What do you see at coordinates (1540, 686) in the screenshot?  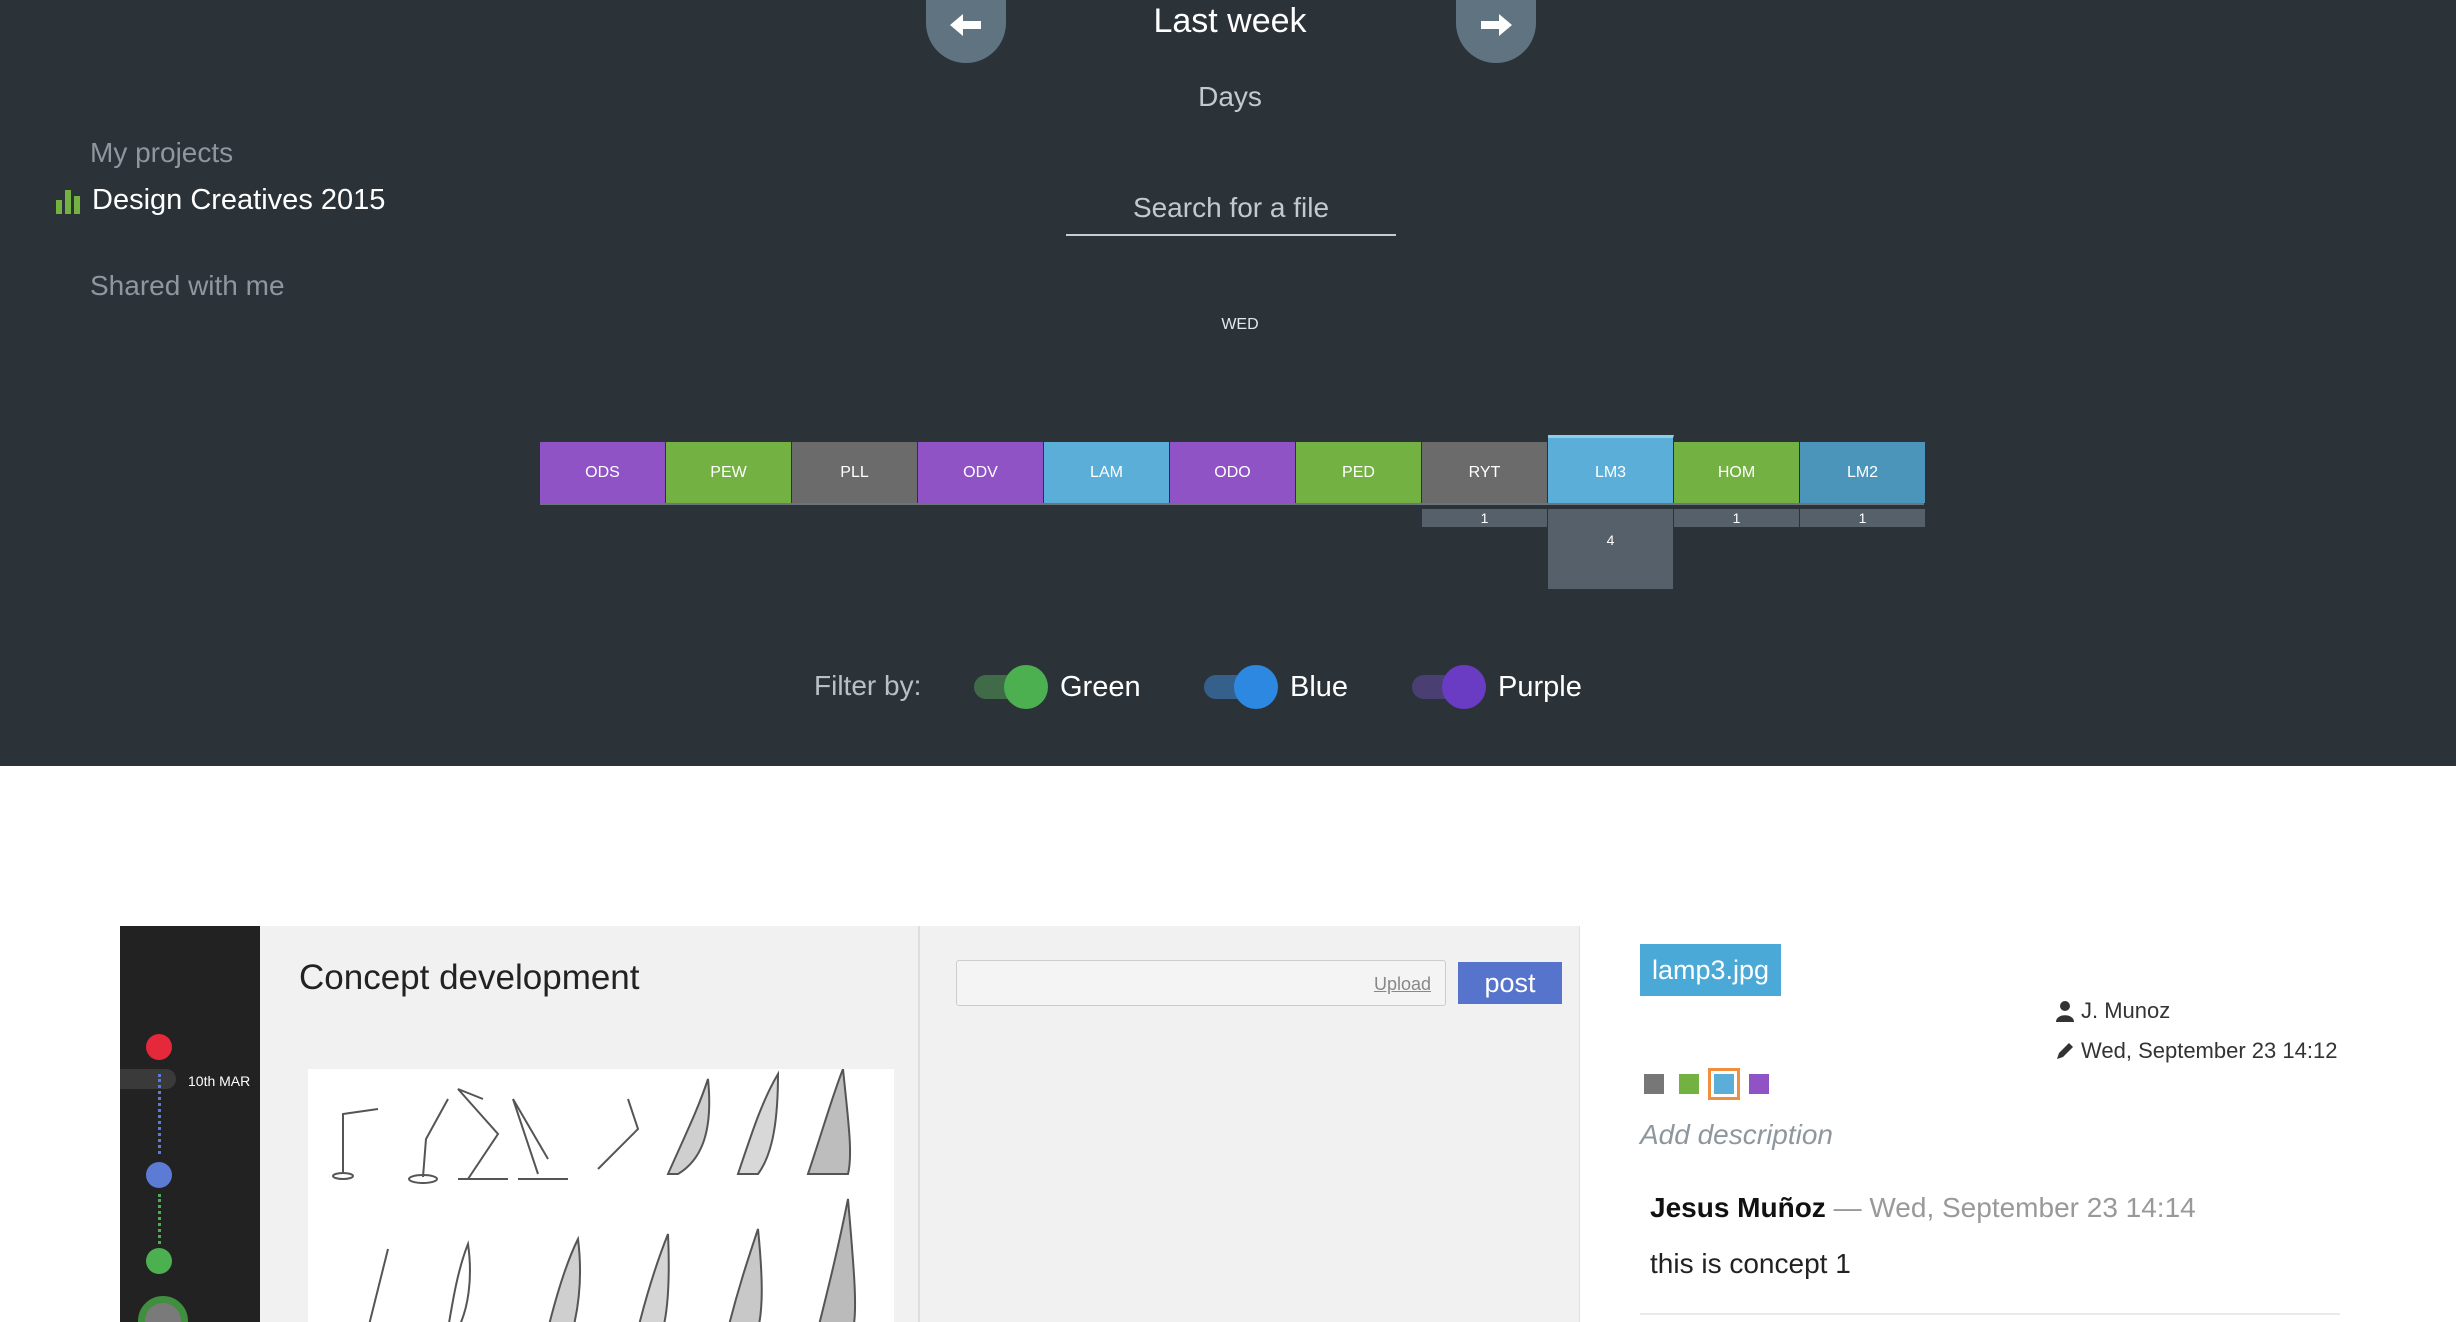 I see `toggle-label: Purple` at bounding box center [1540, 686].